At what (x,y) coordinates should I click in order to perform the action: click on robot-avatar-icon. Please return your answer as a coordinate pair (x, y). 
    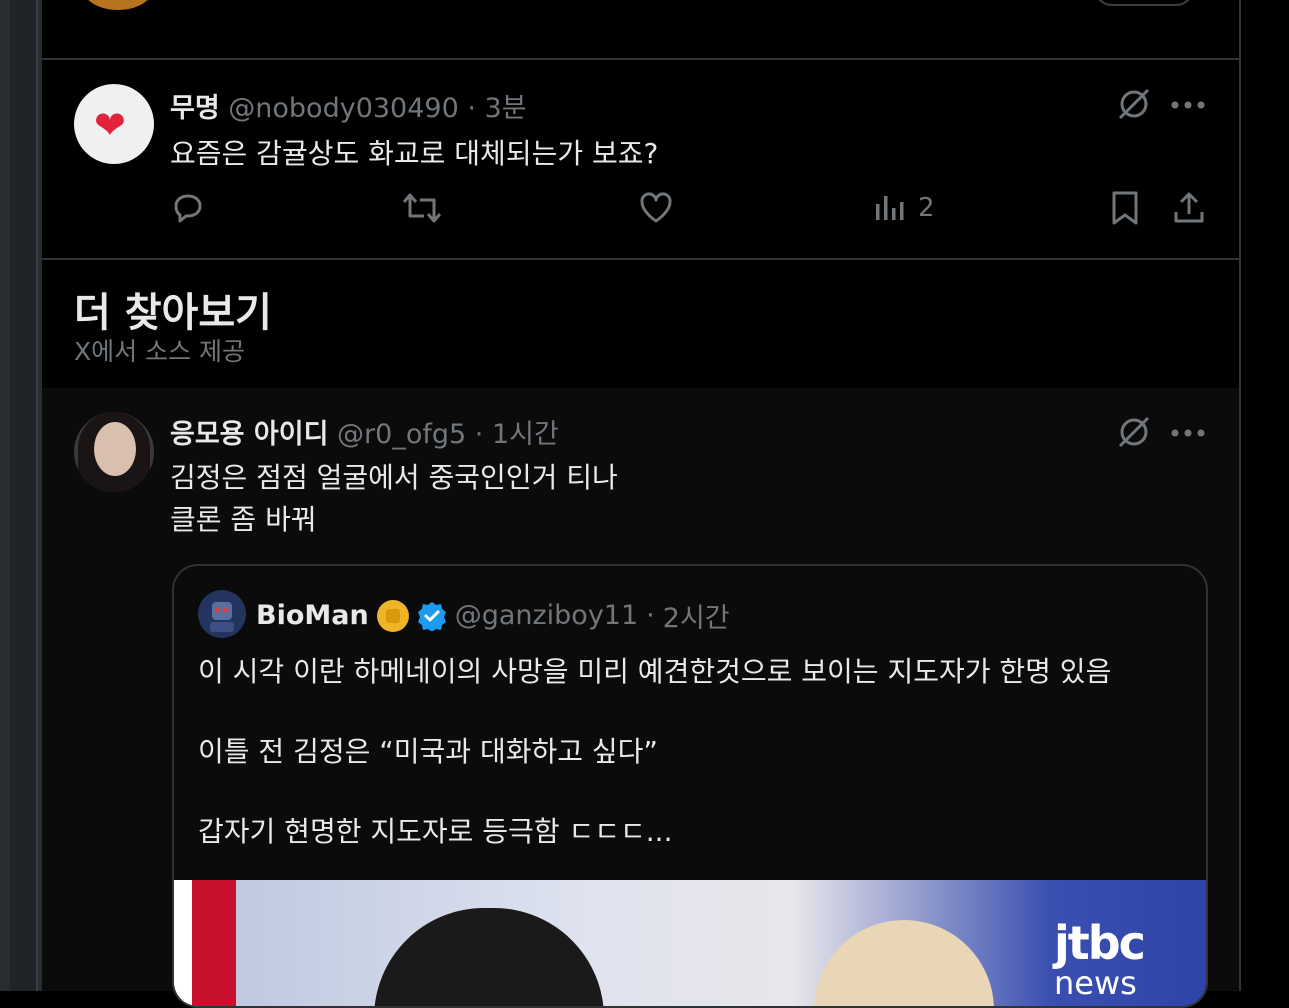
    Looking at the image, I should click on (222, 614).